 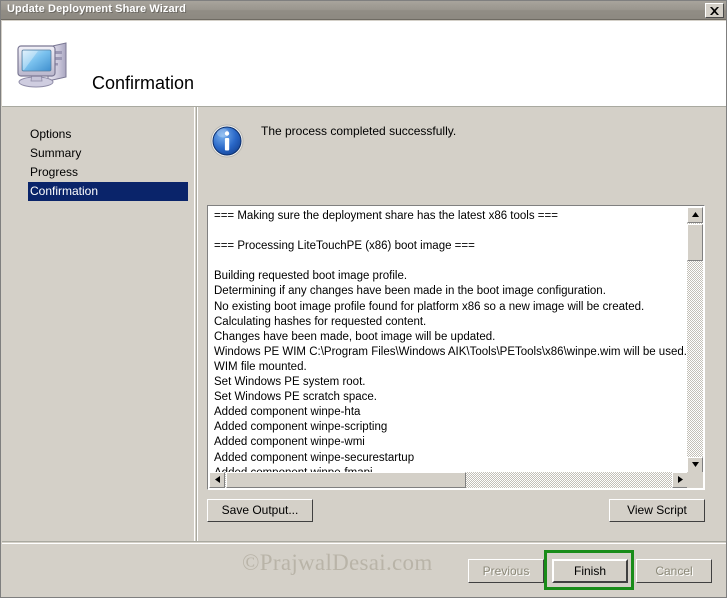 What do you see at coordinates (96, 9) in the screenshot?
I see `window-title: Update Deployment Share Wizard` at bounding box center [96, 9].